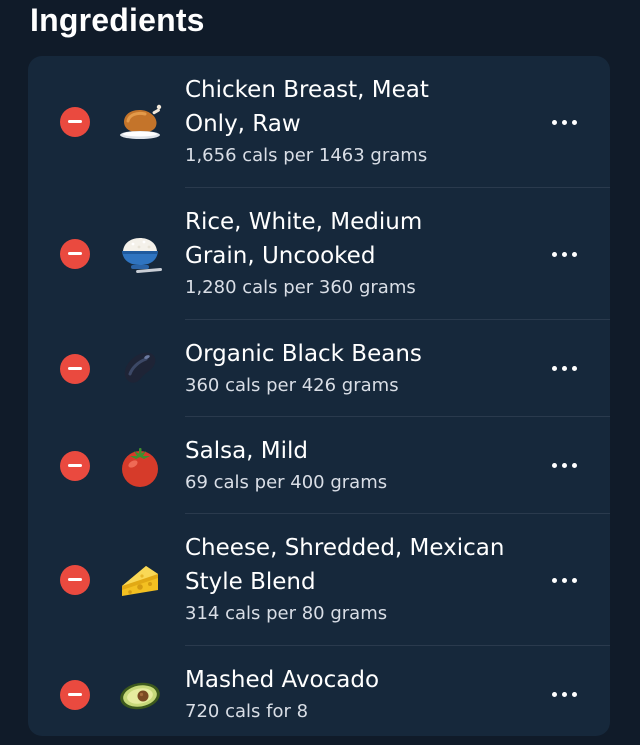  What do you see at coordinates (243, 124) in the screenshot?
I see `ingredient-name: Only, Raw` at bounding box center [243, 124].